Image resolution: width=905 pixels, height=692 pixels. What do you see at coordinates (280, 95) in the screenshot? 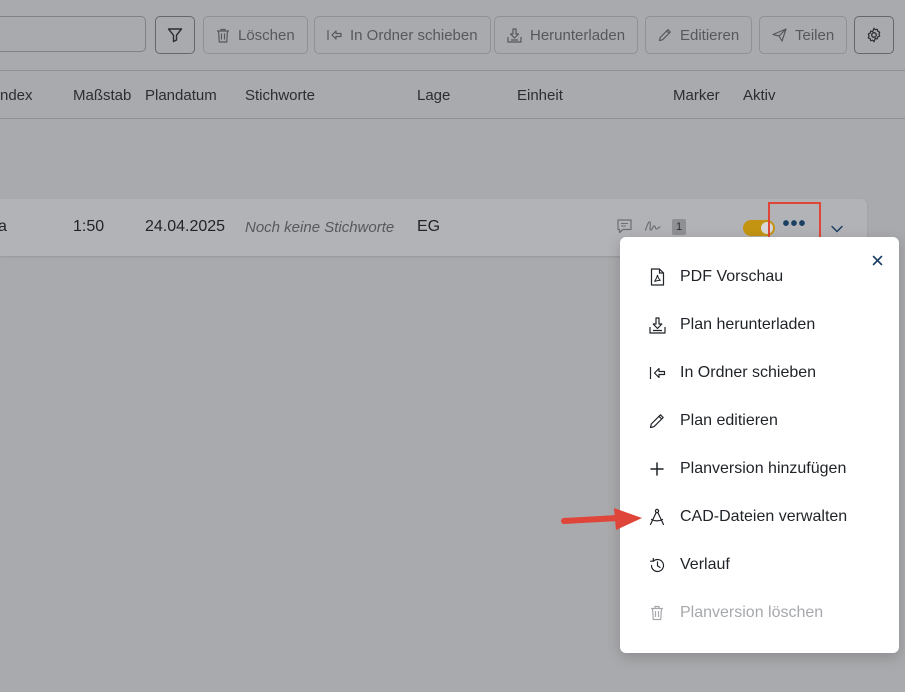
I see `col-keywords: Stichworte` at bounding box center [280, 95].